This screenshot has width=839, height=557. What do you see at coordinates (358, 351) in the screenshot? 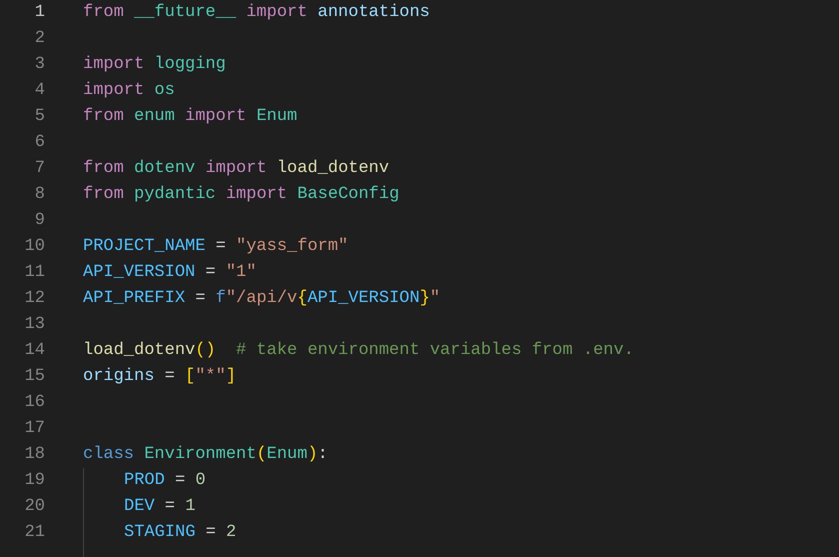
I see `code-line: load_dotenv() # take environment variables from .env.` at bounding box center [358, 351].